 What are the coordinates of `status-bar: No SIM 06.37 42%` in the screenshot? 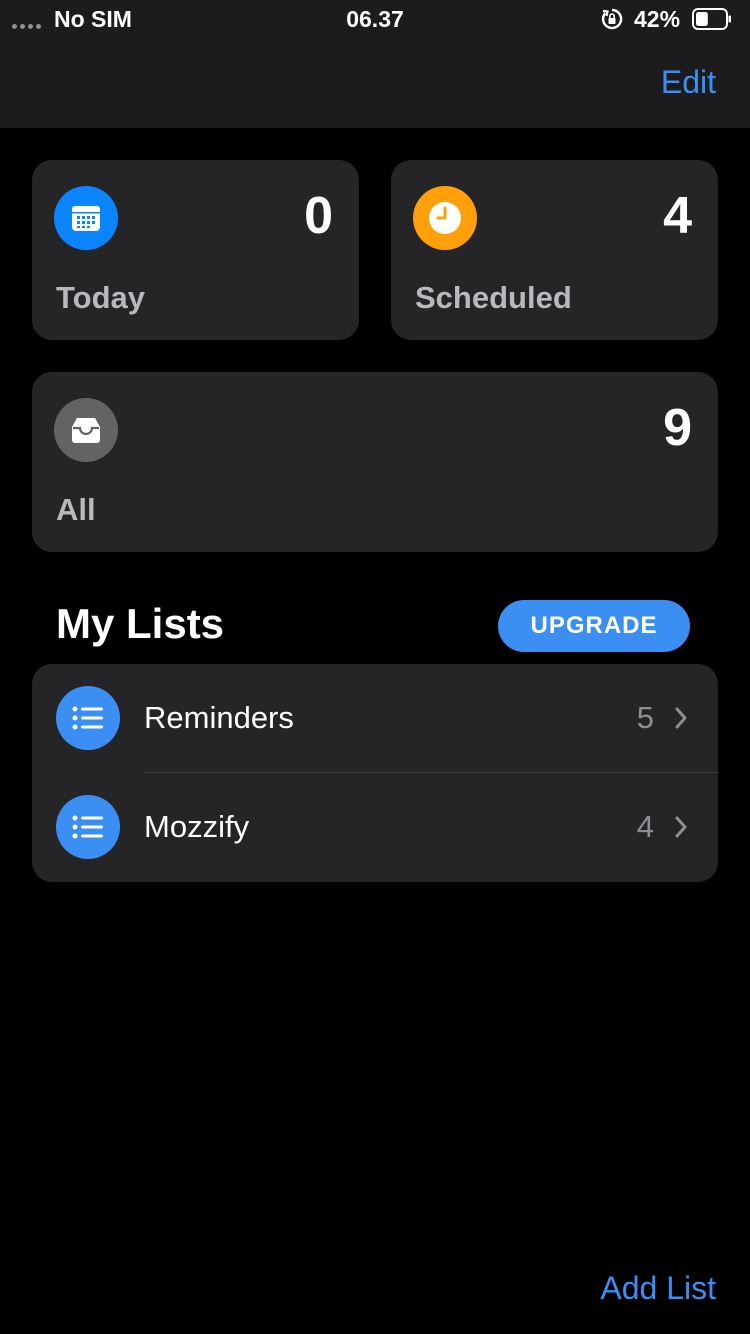 It's located at (375, 20).